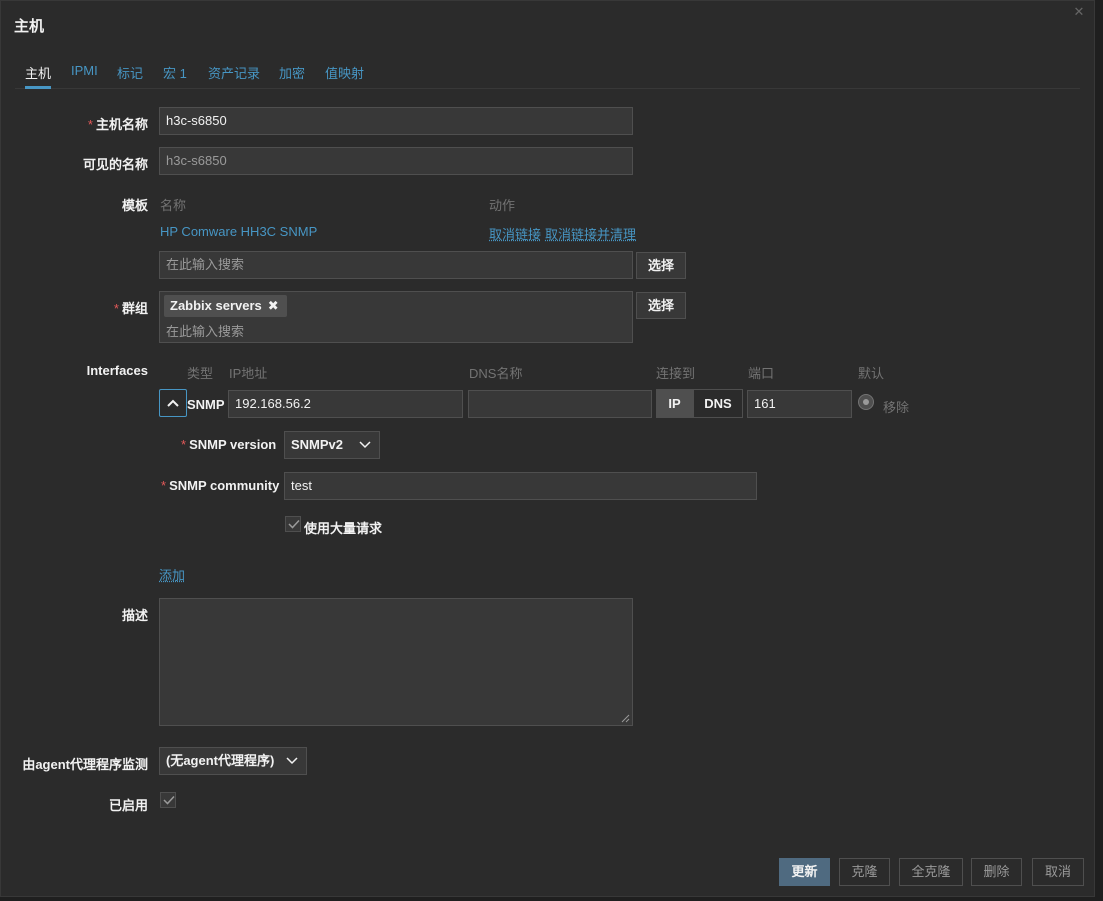  Describe the element at coordinates (38, 75) in the screenshot. I see `tab-host: 主机` at that location.